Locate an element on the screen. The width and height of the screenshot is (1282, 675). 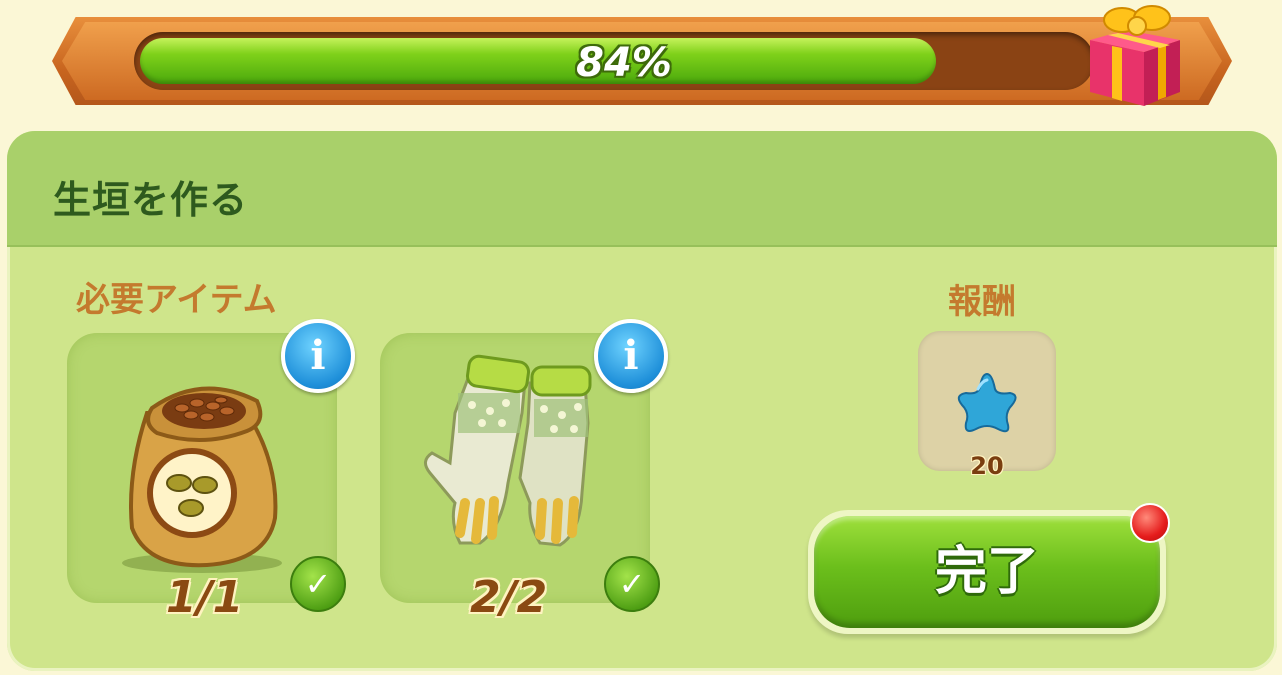
seed-bag-icon is located at coordinates (202, 479).